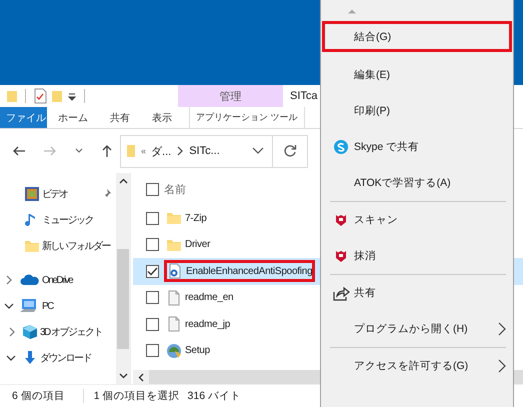 The height and width of the screenshot is (407, 523). What do you see at coordinates (230, 96) in the screenshot?
I see `context-group-label: 管理` at bounding box center [230, 96].